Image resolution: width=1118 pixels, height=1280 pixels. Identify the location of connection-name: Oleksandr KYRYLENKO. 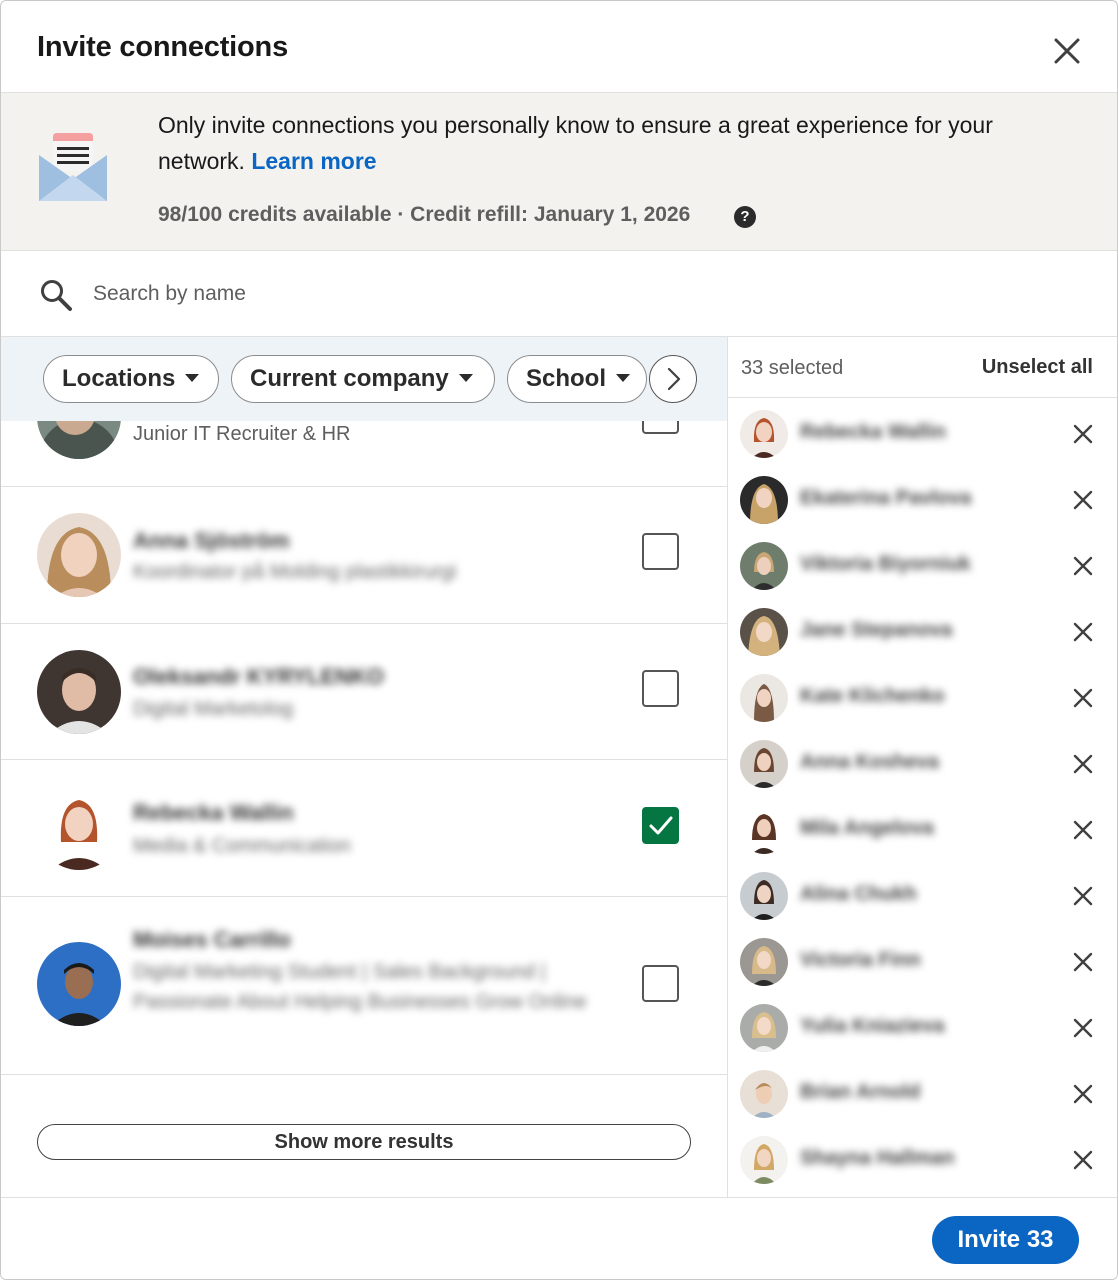
(259, 676).